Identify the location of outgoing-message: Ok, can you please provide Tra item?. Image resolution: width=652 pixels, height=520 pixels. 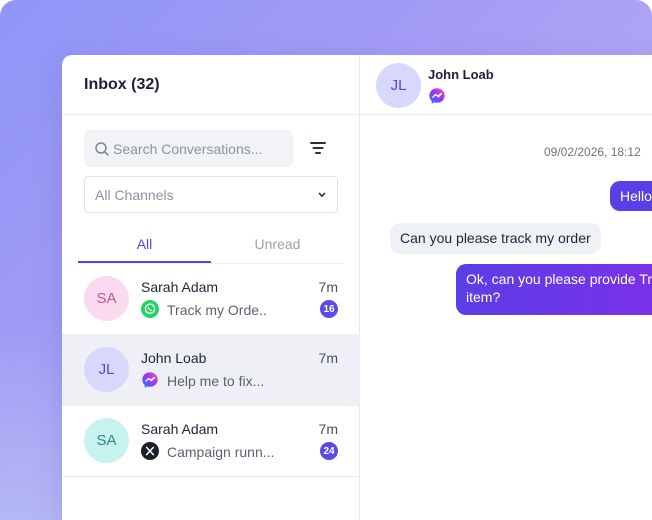
(554, 289).